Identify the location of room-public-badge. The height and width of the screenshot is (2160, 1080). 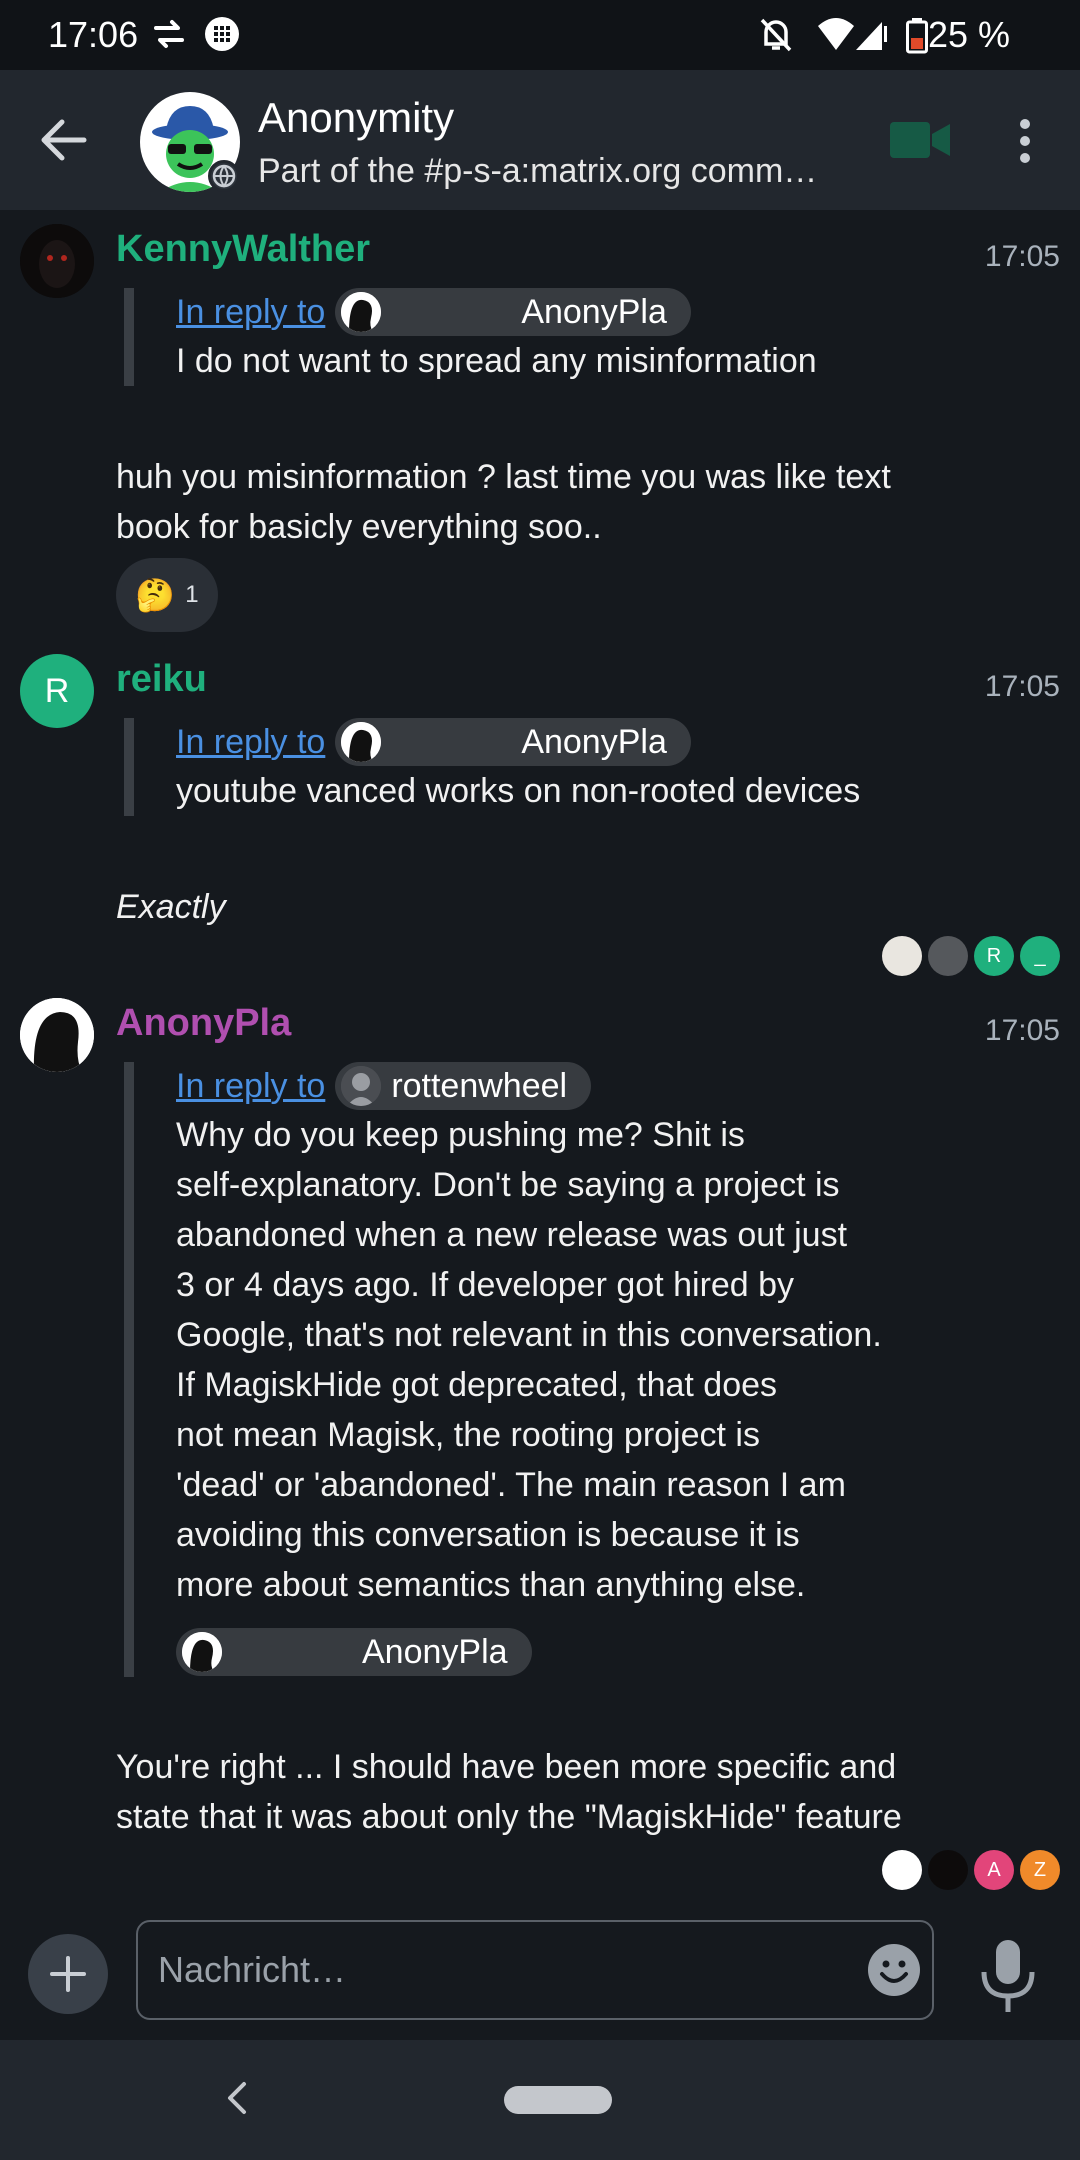
(224, 176).